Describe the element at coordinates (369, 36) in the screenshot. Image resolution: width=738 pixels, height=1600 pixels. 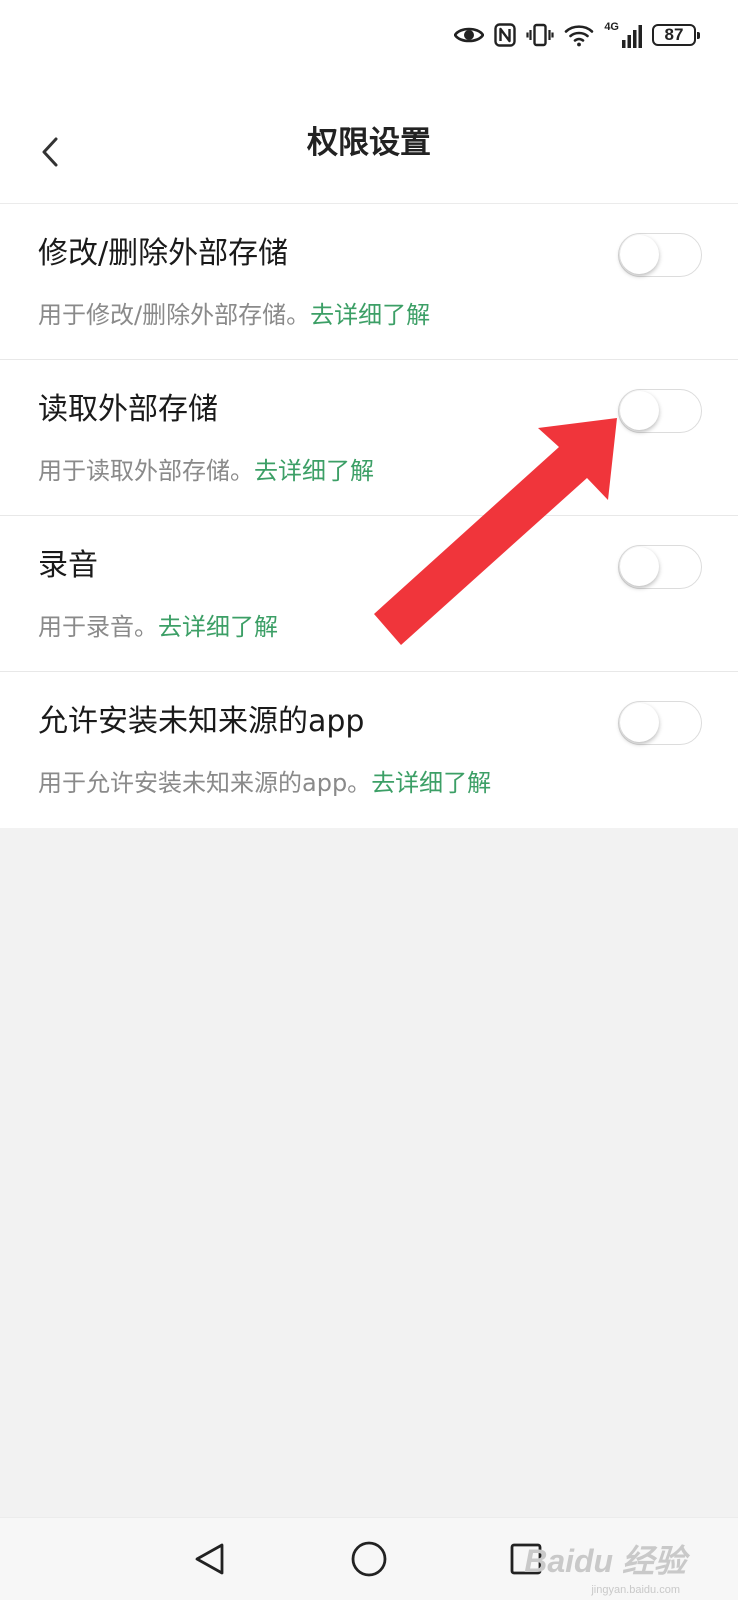
I see `status-bar: 4G 87` at that location.